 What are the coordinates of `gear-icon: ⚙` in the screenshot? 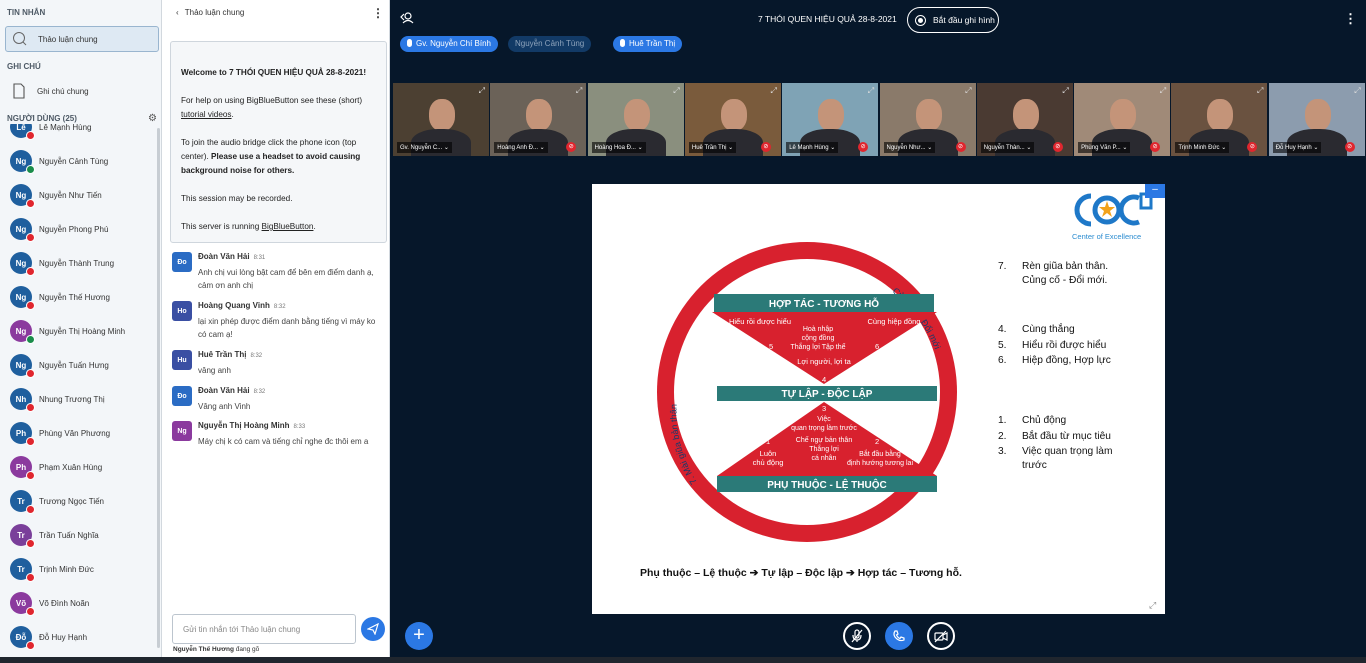 It's located at (152, 118).